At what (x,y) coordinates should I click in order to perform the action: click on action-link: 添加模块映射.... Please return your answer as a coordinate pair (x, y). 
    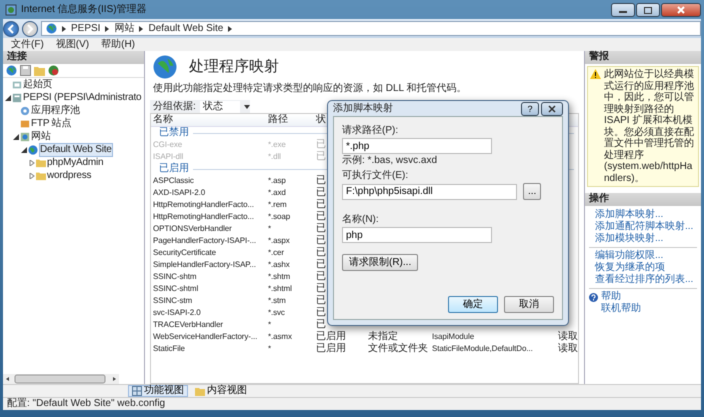
    Looking at the image, I should click on (643, 239).